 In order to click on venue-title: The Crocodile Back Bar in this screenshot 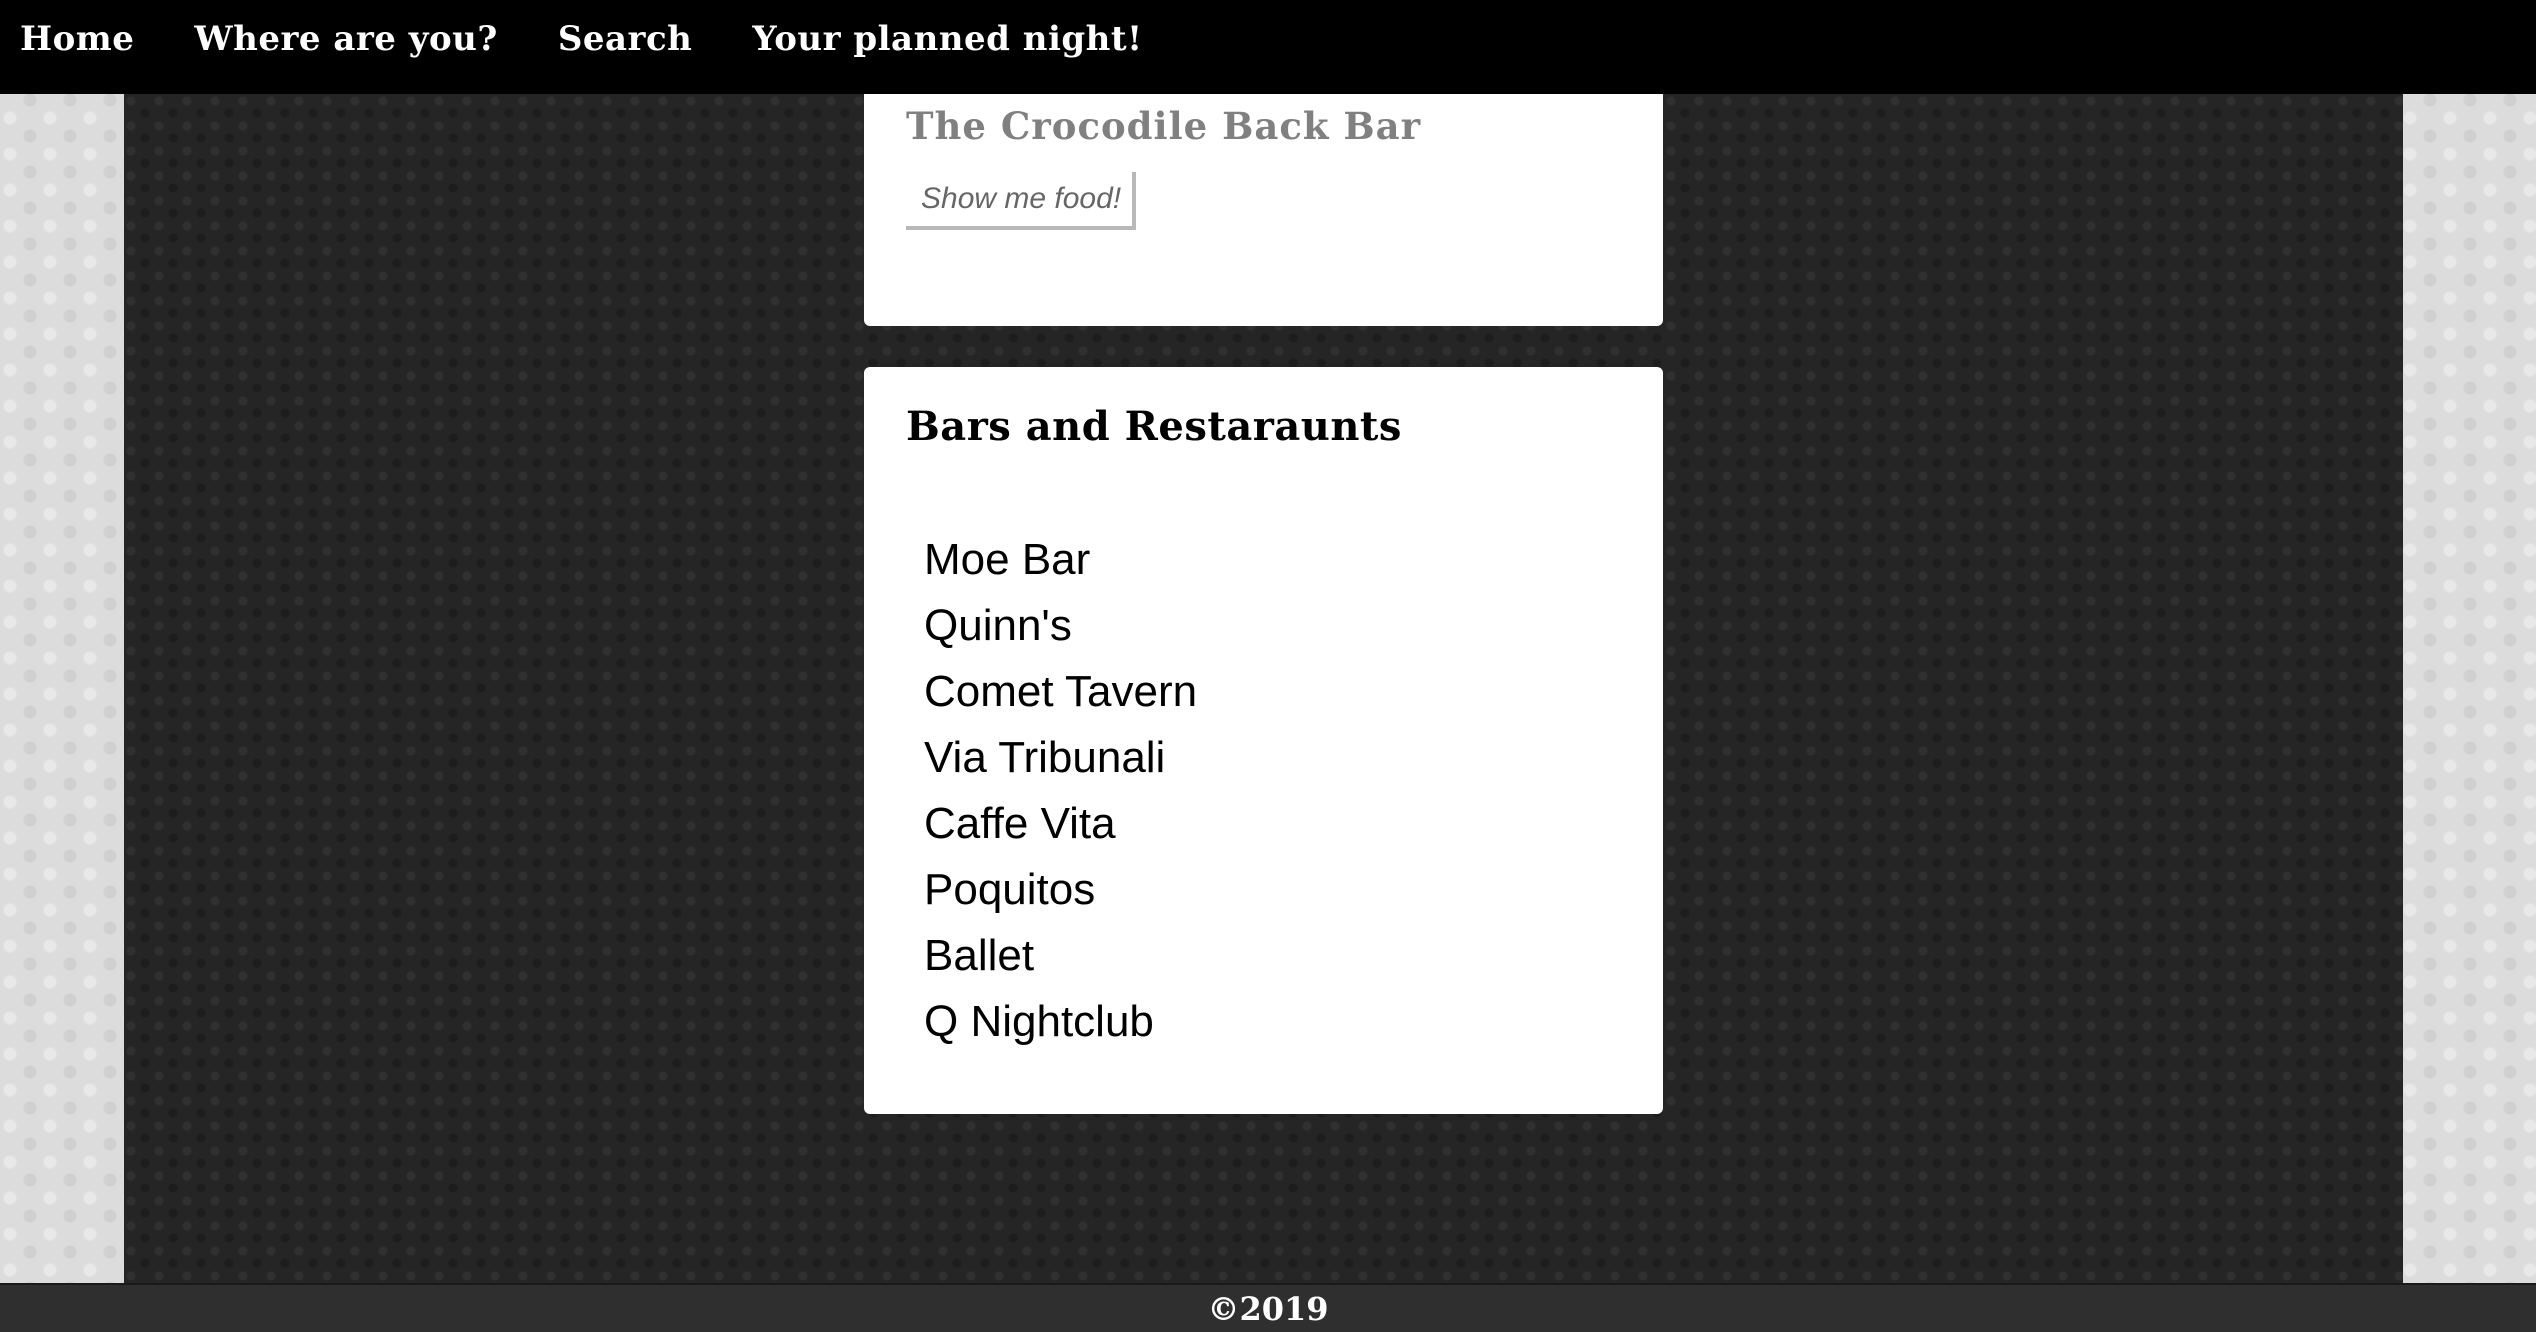, I will do `click(1164, 126)`.